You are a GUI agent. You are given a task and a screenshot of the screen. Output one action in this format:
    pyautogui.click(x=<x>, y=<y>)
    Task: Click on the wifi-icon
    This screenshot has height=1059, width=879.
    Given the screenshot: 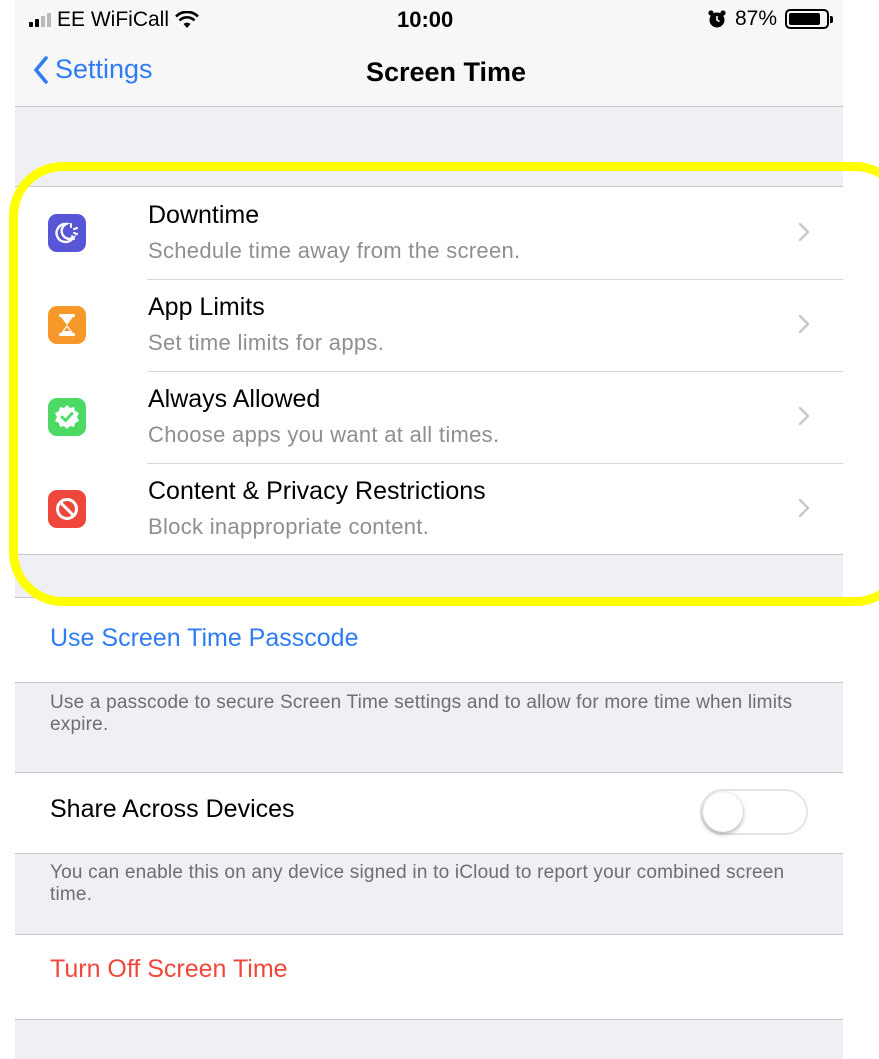 What is the action you would take?
    pyautogui.click(x=187, y=19)
    